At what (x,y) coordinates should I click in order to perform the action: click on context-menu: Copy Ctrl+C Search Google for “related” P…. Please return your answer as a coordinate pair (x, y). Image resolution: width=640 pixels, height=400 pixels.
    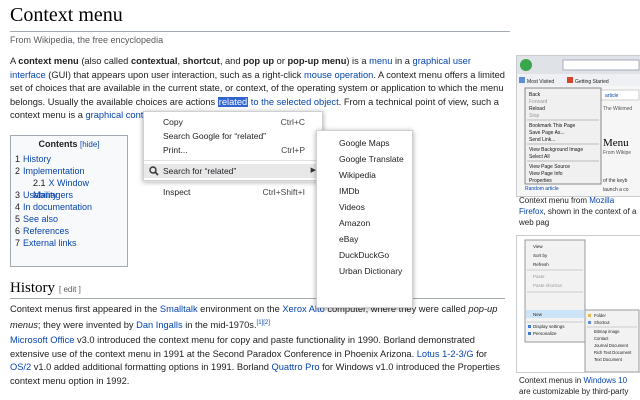
    Looking at the image, I should click on (233, 154).